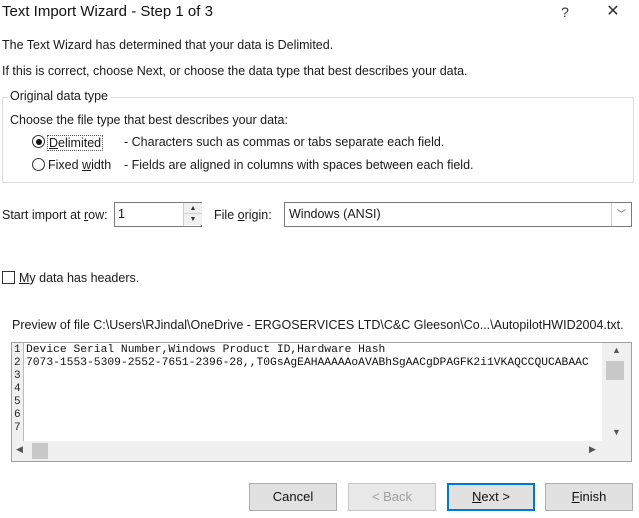 This screenshot has height=518, width=639. Describe the element at coordinates (38, 141) in the screenshot. I see `delimited-radio` at that location.